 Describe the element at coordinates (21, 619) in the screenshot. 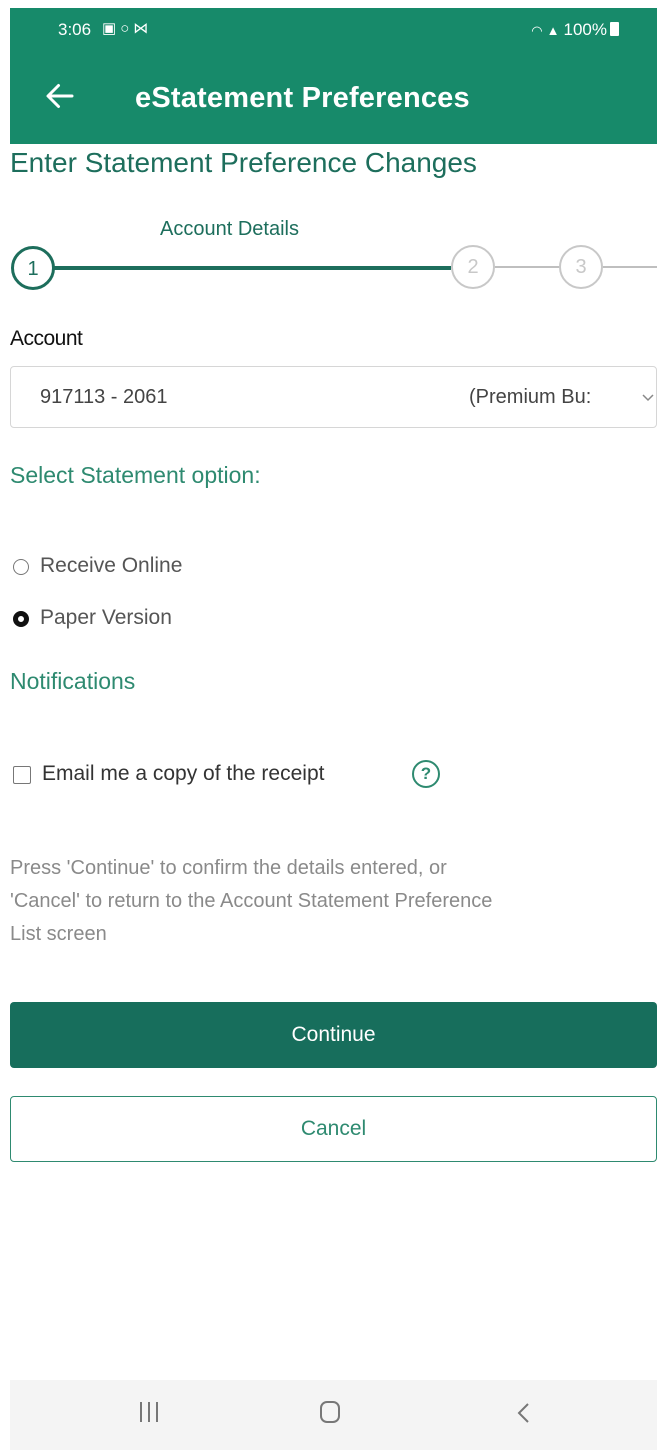

I see `radio-button-selected` at that location.